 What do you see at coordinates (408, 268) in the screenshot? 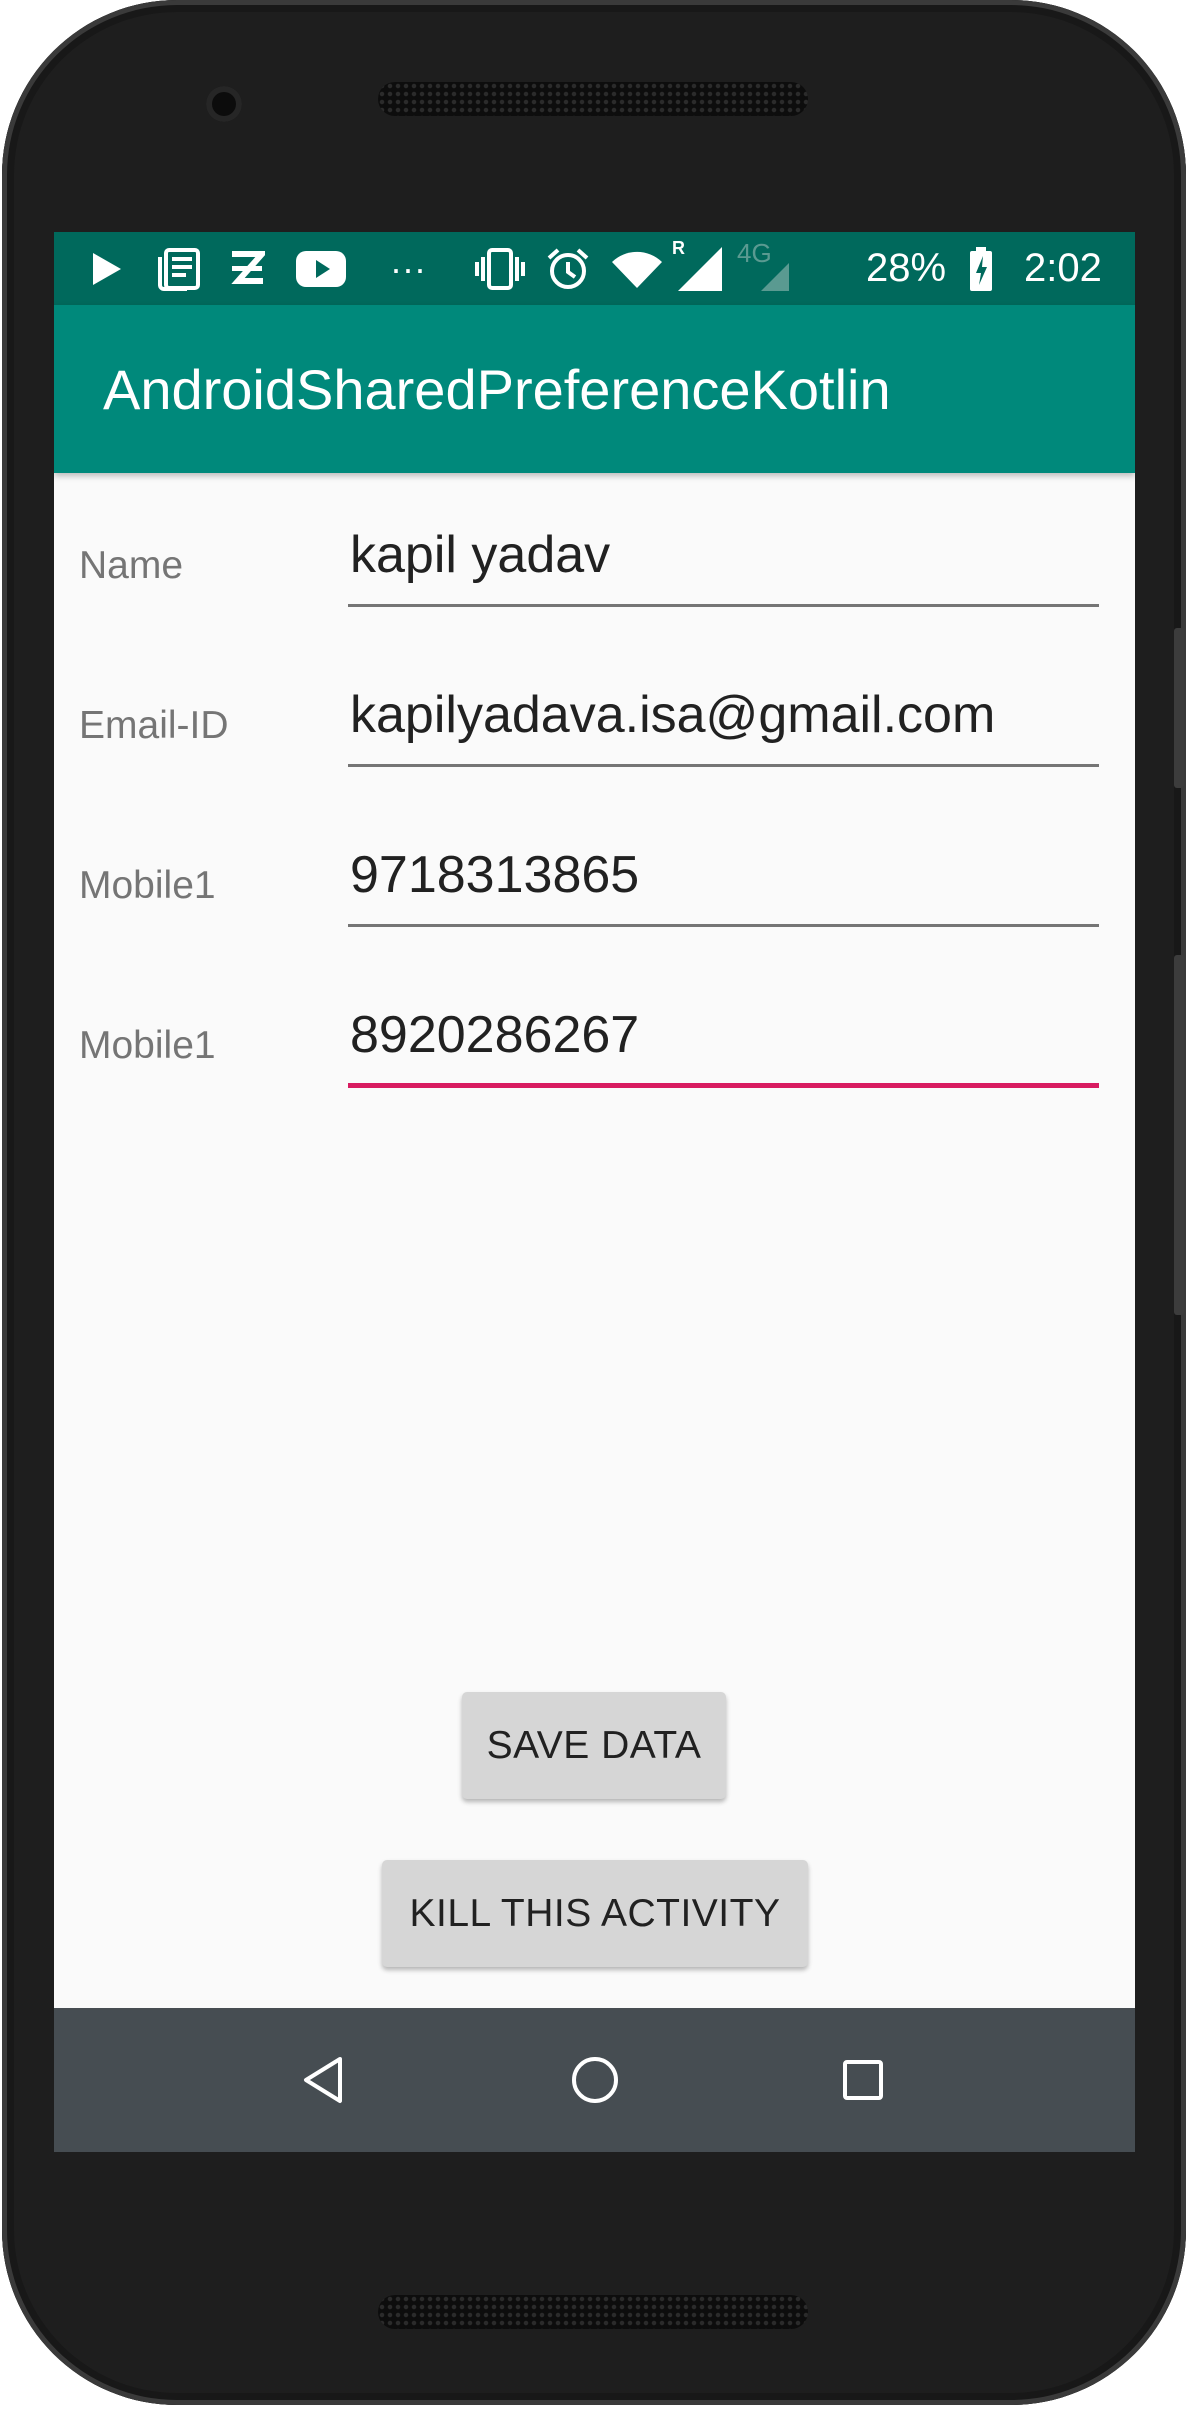
I see `more-notifications-icon: ···` at bounding box center [408, 268].